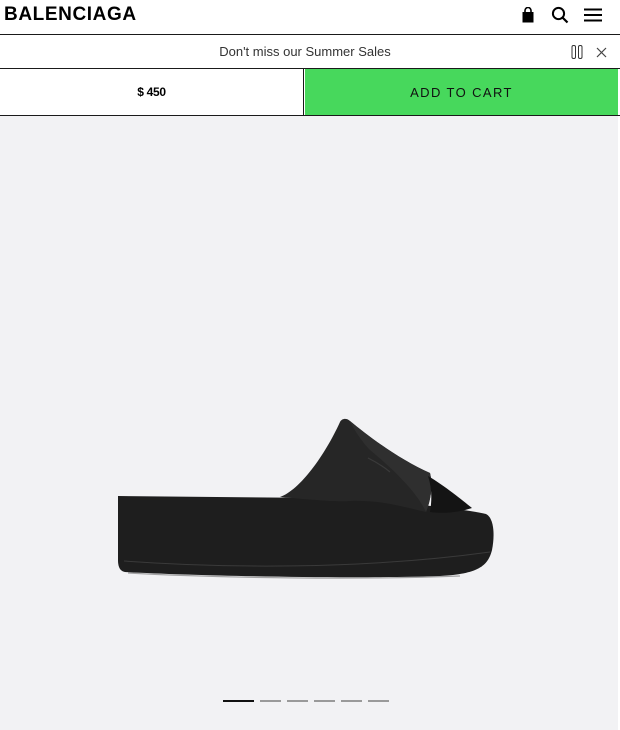 This screenshot has width=620, height=730. Describe the element at coordinates (310, 17) in the screenshot. I see `site-header: BALENCIAGA` at that location.